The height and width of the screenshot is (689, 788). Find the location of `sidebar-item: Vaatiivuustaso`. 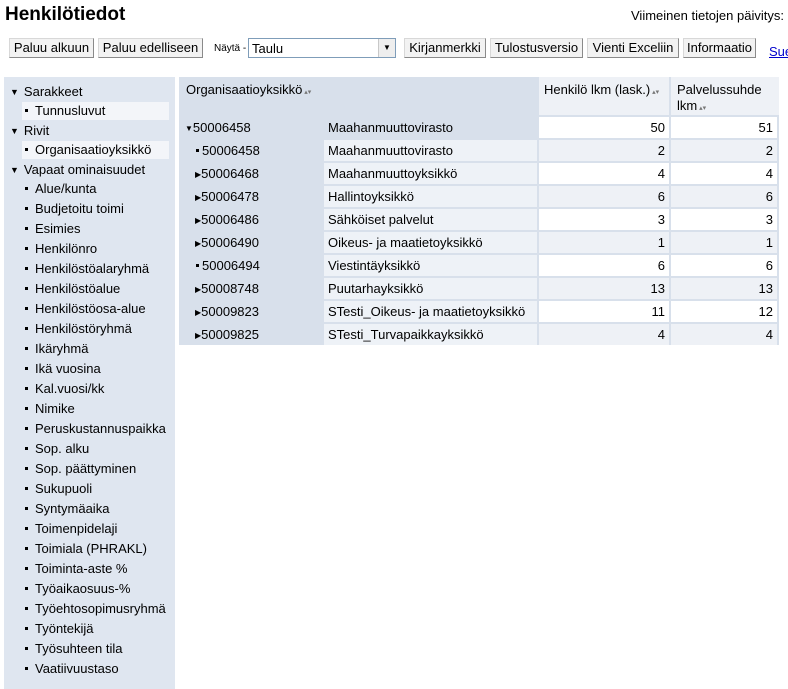

sidebar-item: Vaatiivuustaso is located at coordinates (95, 669).